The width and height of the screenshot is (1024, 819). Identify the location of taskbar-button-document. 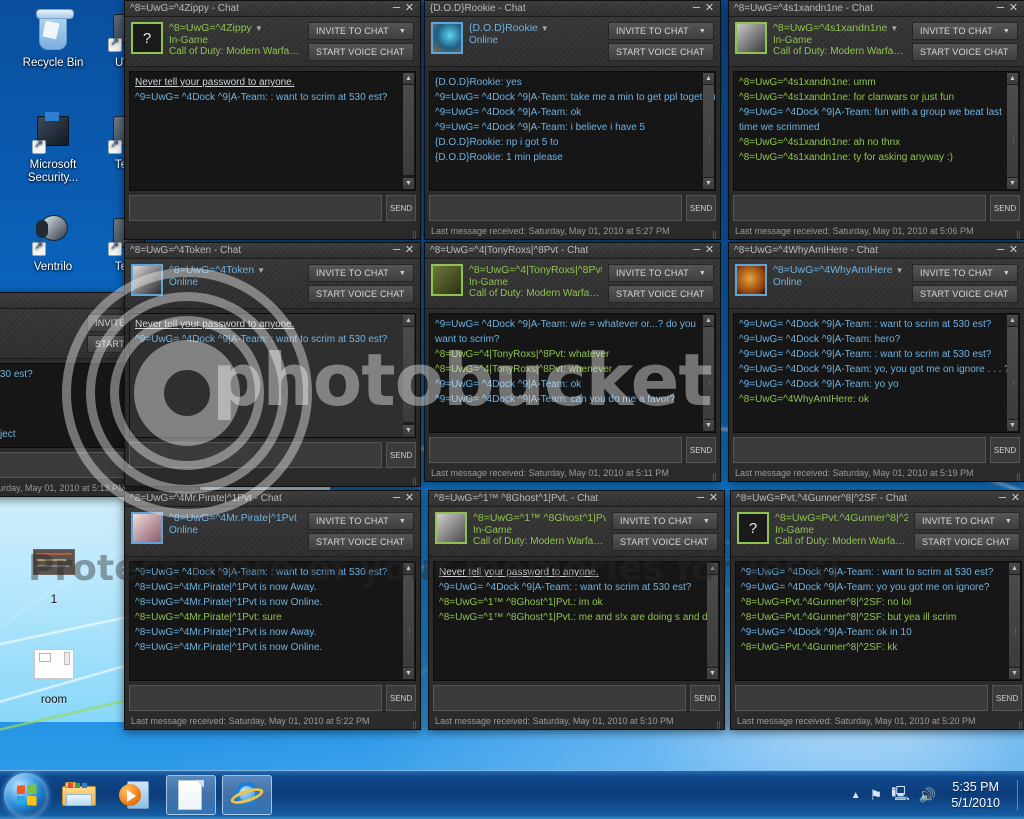
(191, 795).